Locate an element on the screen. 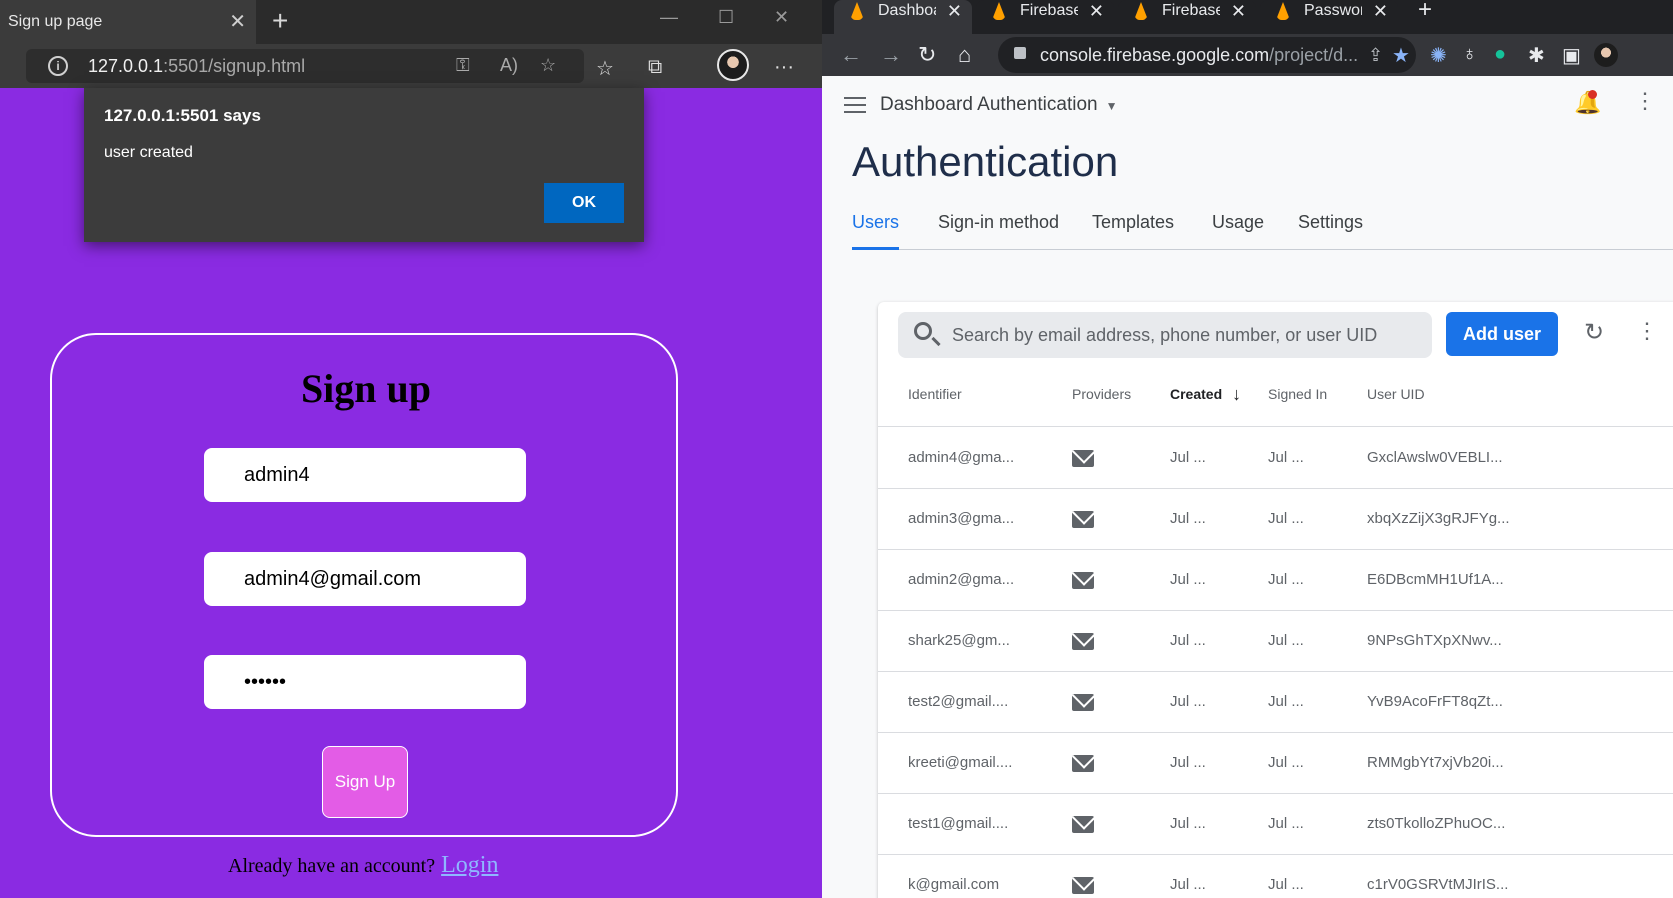 The image size is (1673, 898). extensions-puzzle-icon: ✱ is located at coordinates (1536, 55).